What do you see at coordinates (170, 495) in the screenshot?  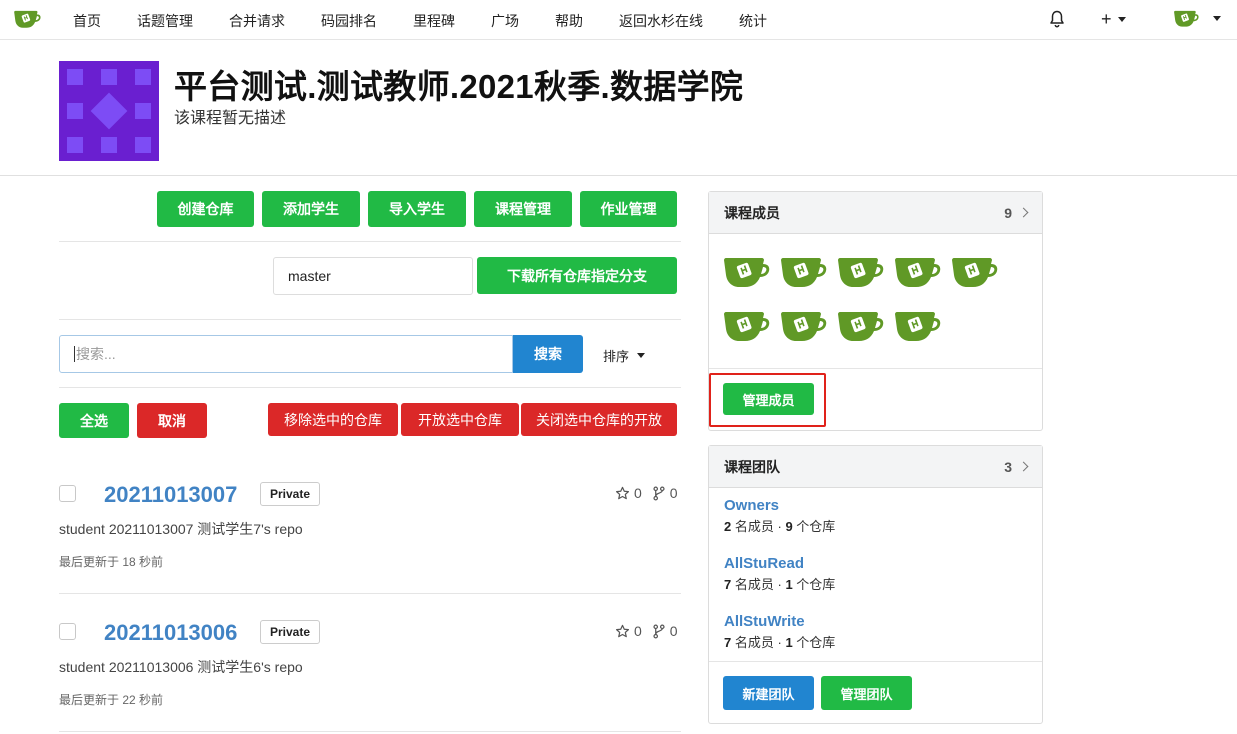 I see `repo-name-link: 20211013007` at bounding box center [170, 495].